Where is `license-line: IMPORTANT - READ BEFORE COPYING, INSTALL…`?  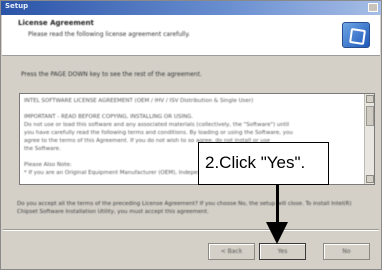
license-line: IMPORTANT - READ BEFORE COPYING, INSTALL… is located at coordinates (109, 117).